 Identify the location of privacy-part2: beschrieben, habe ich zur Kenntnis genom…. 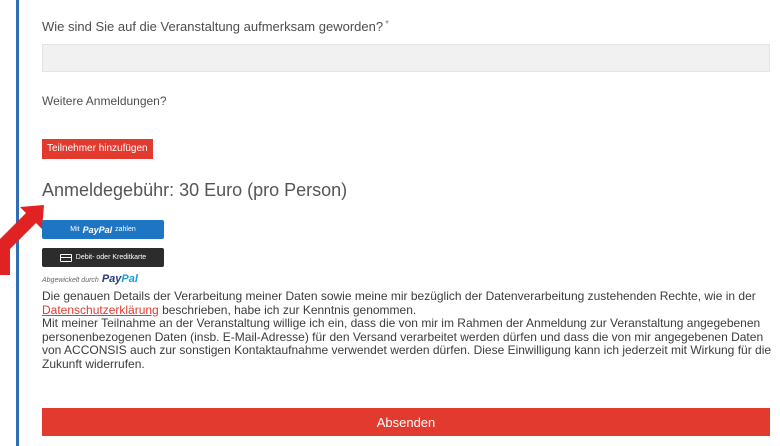
(287, 309).